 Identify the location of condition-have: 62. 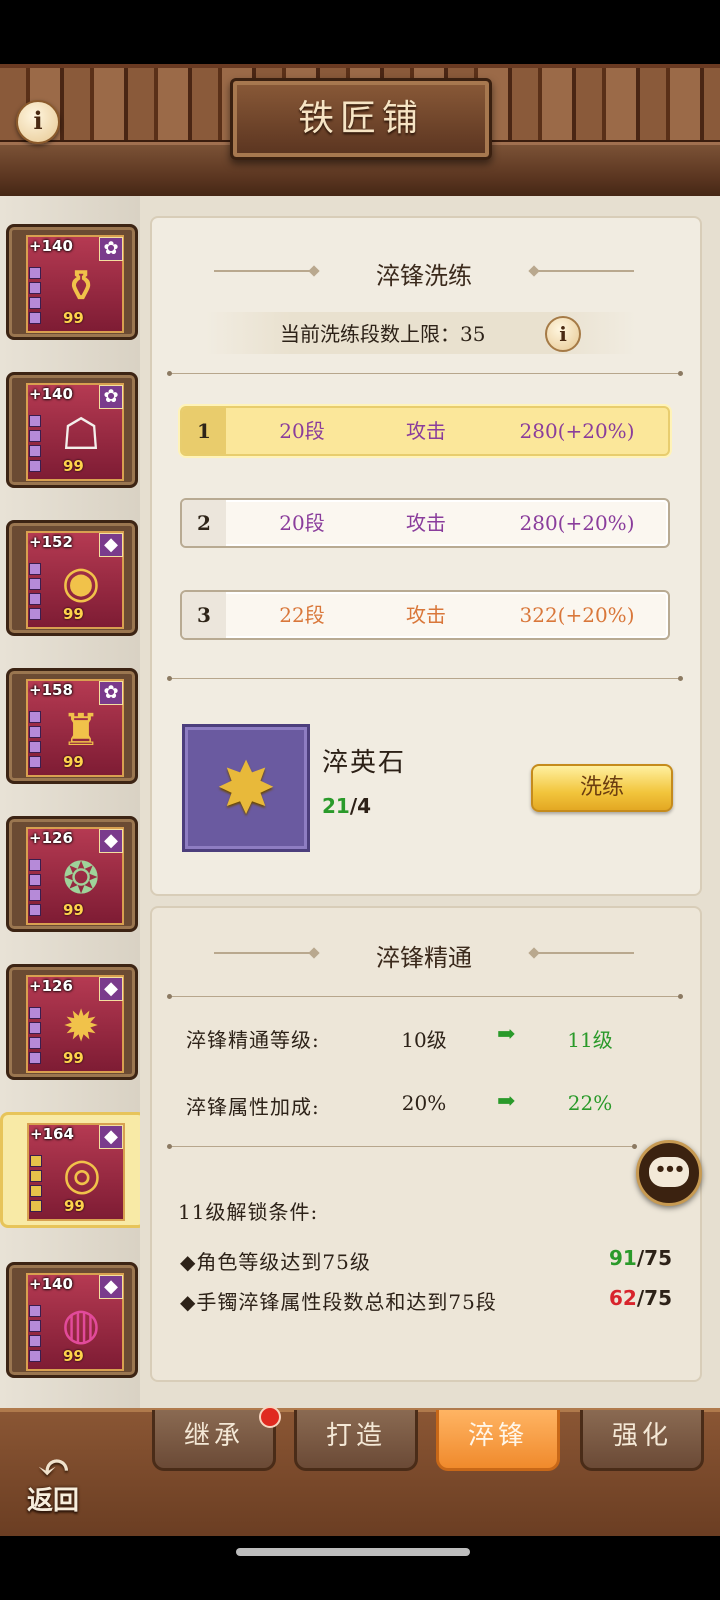
(623, 1298).